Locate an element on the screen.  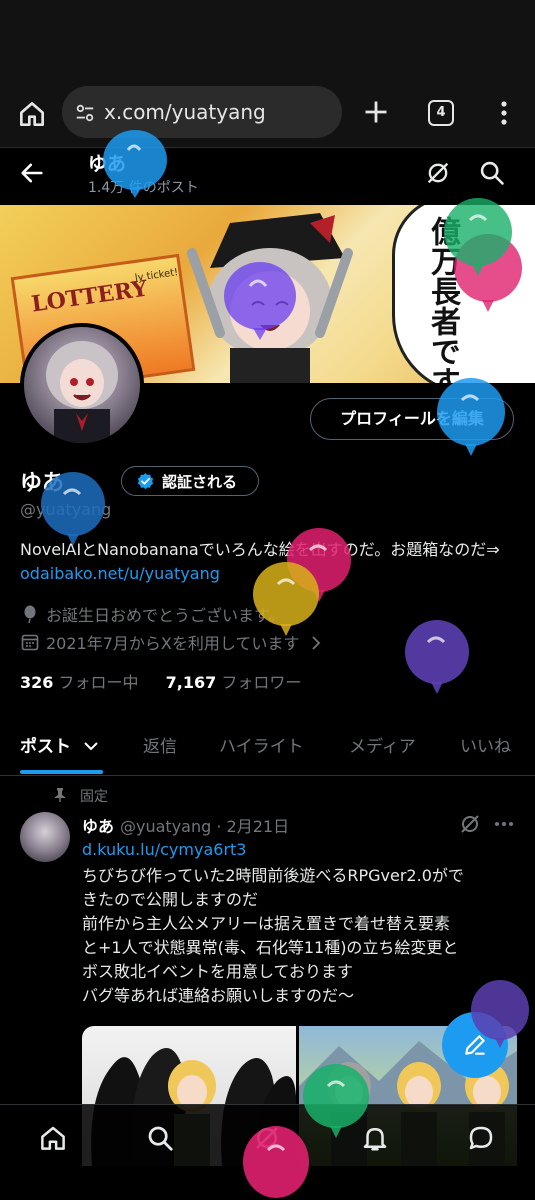
tab-replies: 返信 is located at coordinates (160, 744).